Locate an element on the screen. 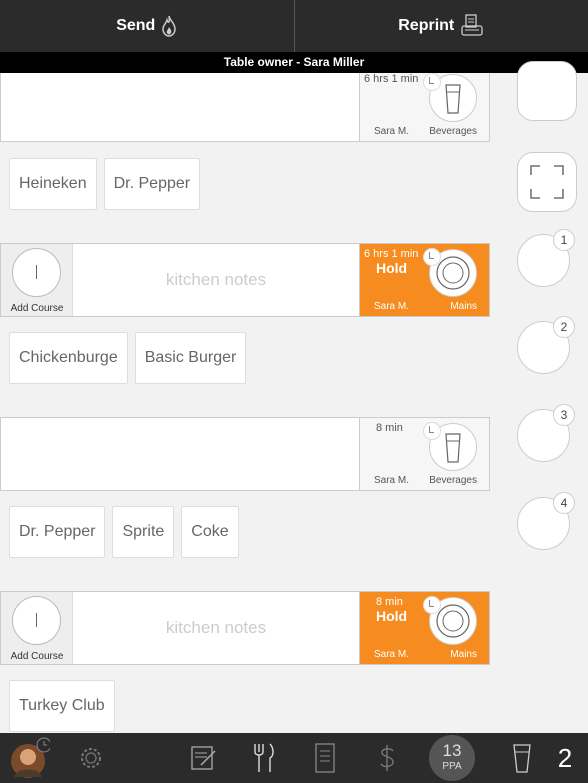 This screenshot has width=588, height=783. fork-knife-icon is located at coordinates (263, 758).